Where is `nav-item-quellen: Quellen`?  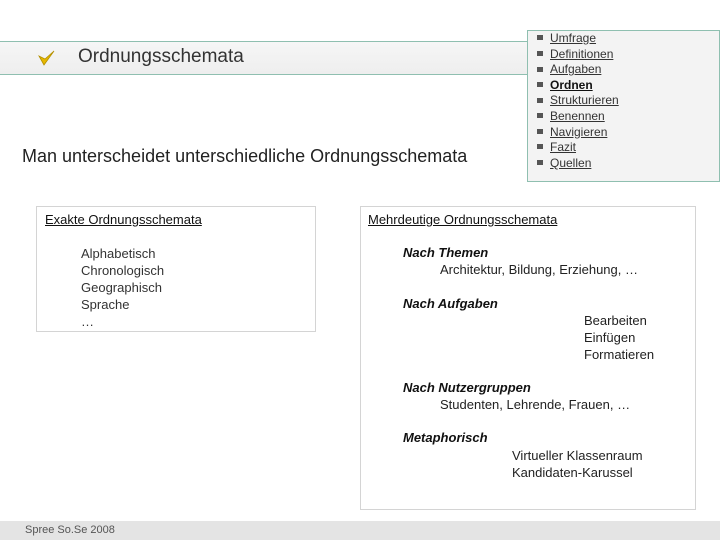
nav-item-quellen: Quellen is located at coordinates (578, 164).